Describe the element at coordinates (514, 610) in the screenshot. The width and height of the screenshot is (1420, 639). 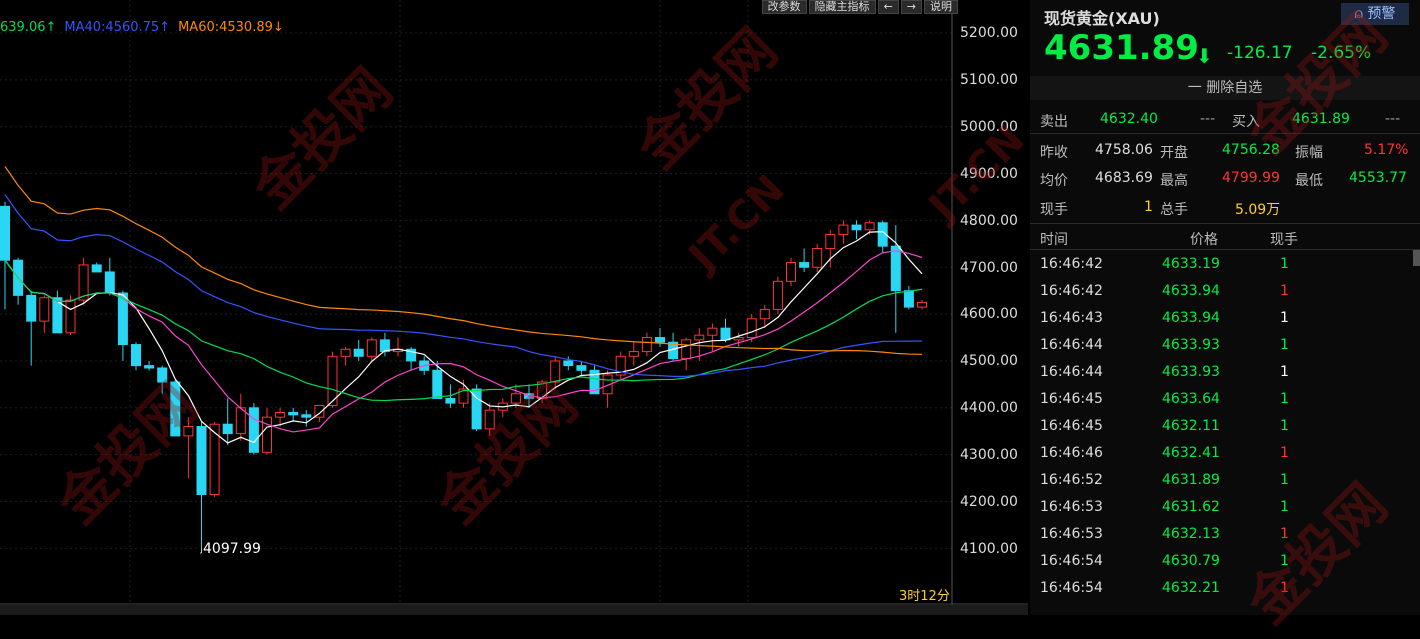
I see `horizontal-scrollbar` at that location.